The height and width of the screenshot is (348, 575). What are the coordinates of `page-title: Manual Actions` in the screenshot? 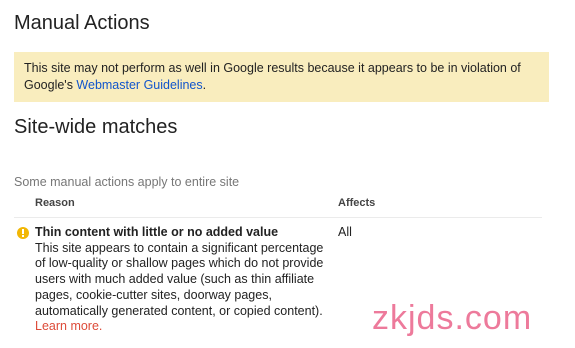 It's located at (82, 23).